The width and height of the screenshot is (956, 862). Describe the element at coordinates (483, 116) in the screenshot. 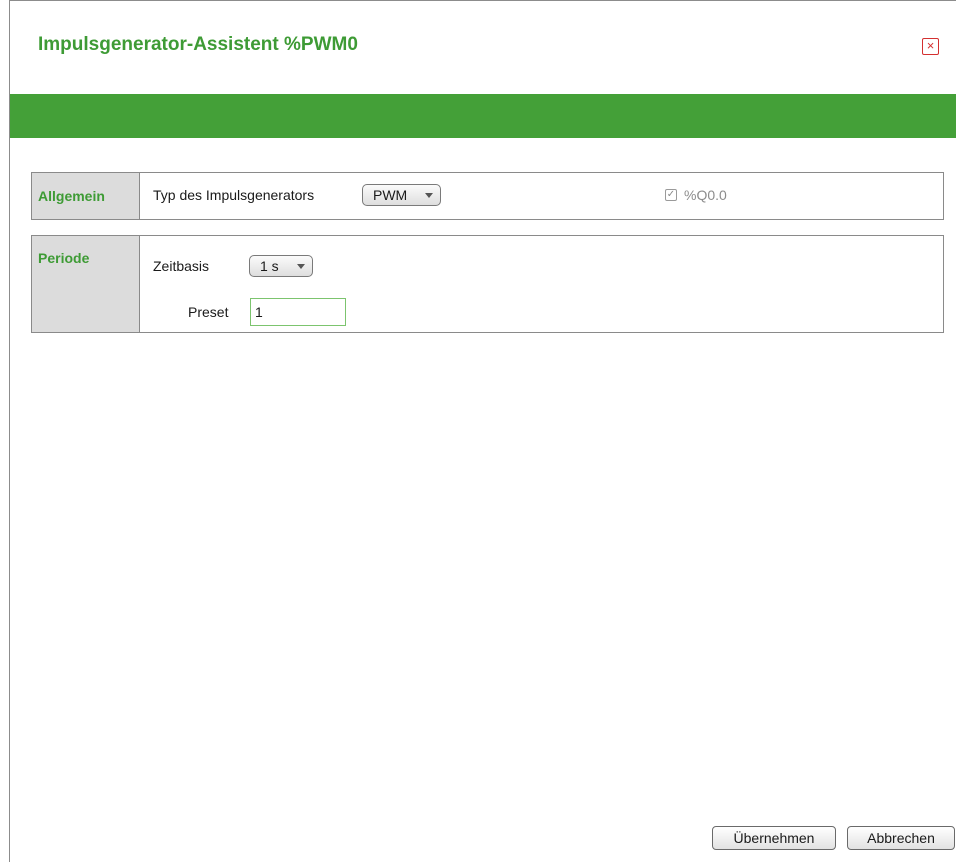

I see `header-bar` at that location.